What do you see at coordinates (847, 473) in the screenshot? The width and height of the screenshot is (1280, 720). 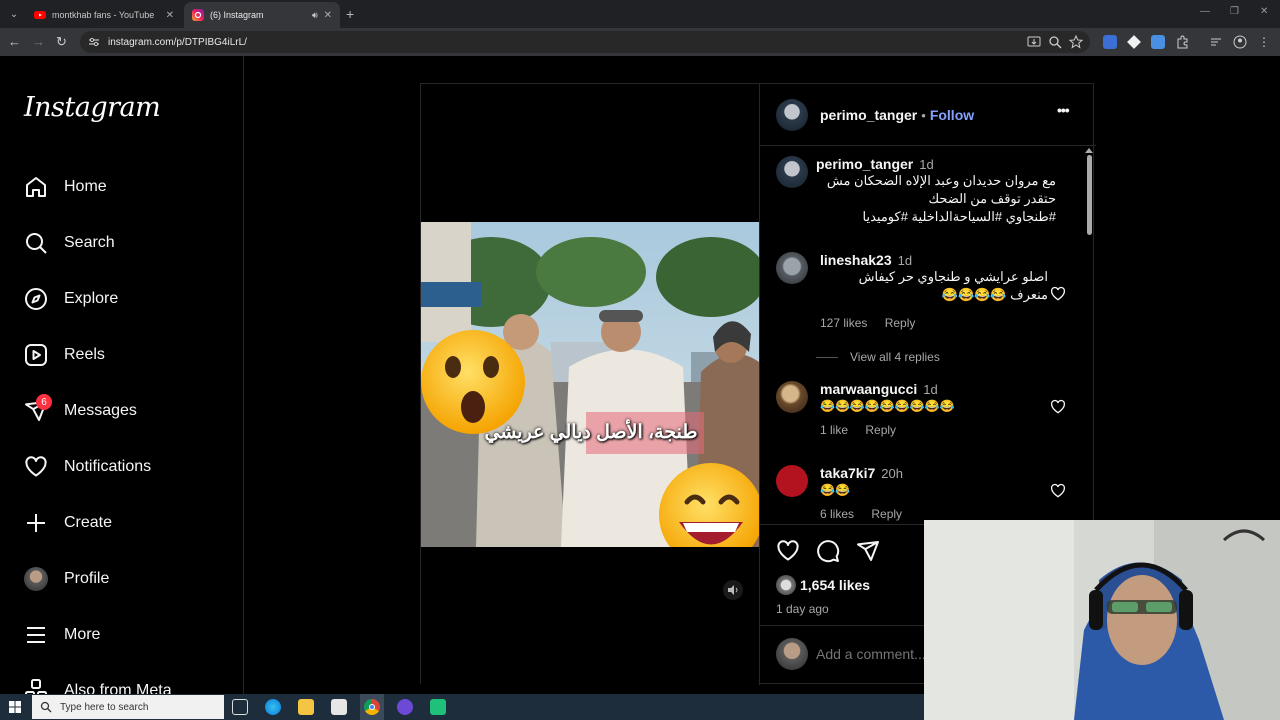 I see `comment-username: taka7ki7` at bounding box center [847, 473].